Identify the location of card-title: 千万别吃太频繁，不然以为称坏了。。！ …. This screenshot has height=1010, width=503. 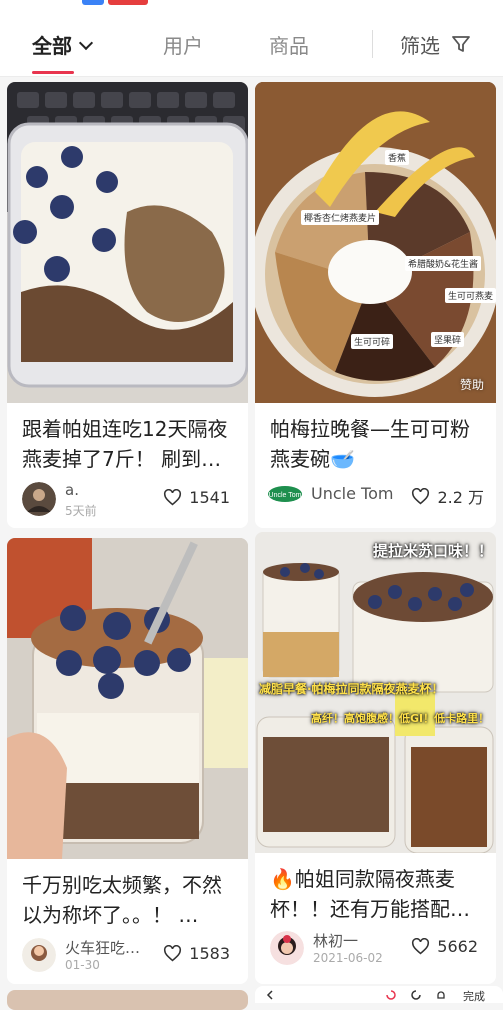
(122, 900).